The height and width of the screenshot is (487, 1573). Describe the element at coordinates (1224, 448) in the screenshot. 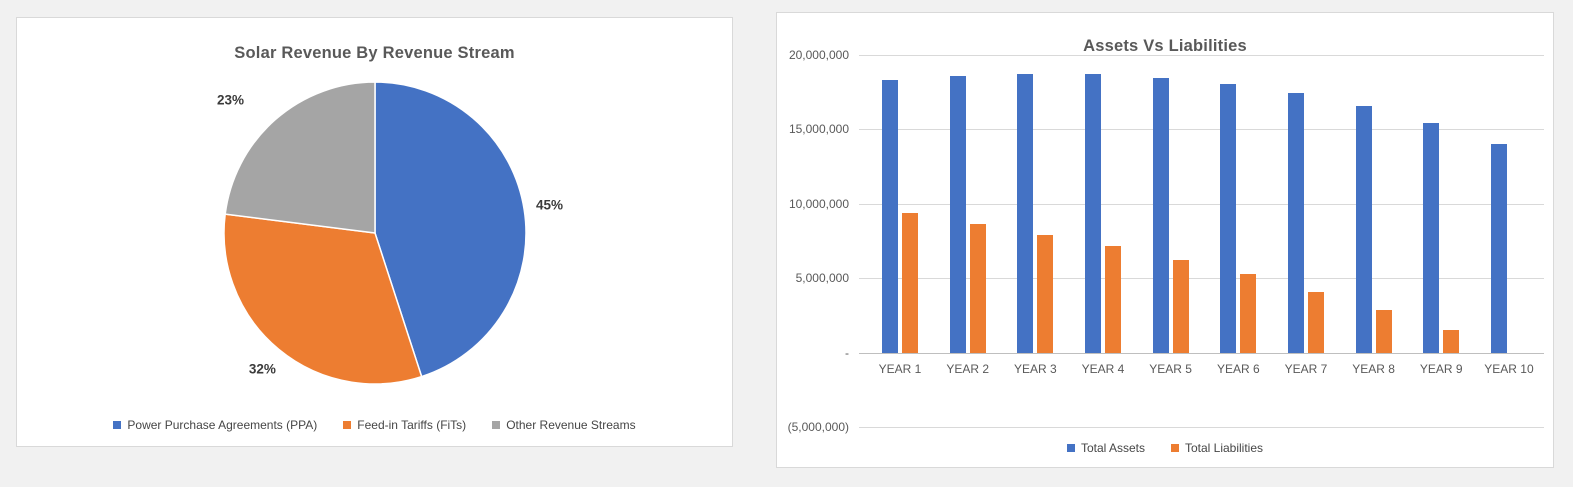

I see `legend-label: Total Liabilities` at that location.